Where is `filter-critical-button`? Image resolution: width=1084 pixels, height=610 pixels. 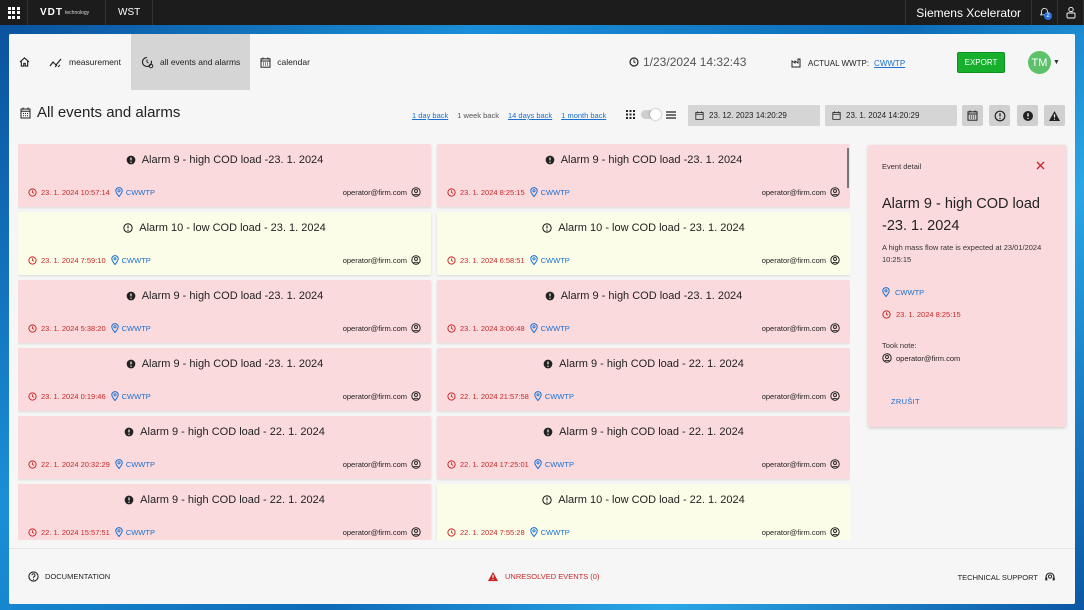
filter-critical-button is located at coordinates (1054, 115).